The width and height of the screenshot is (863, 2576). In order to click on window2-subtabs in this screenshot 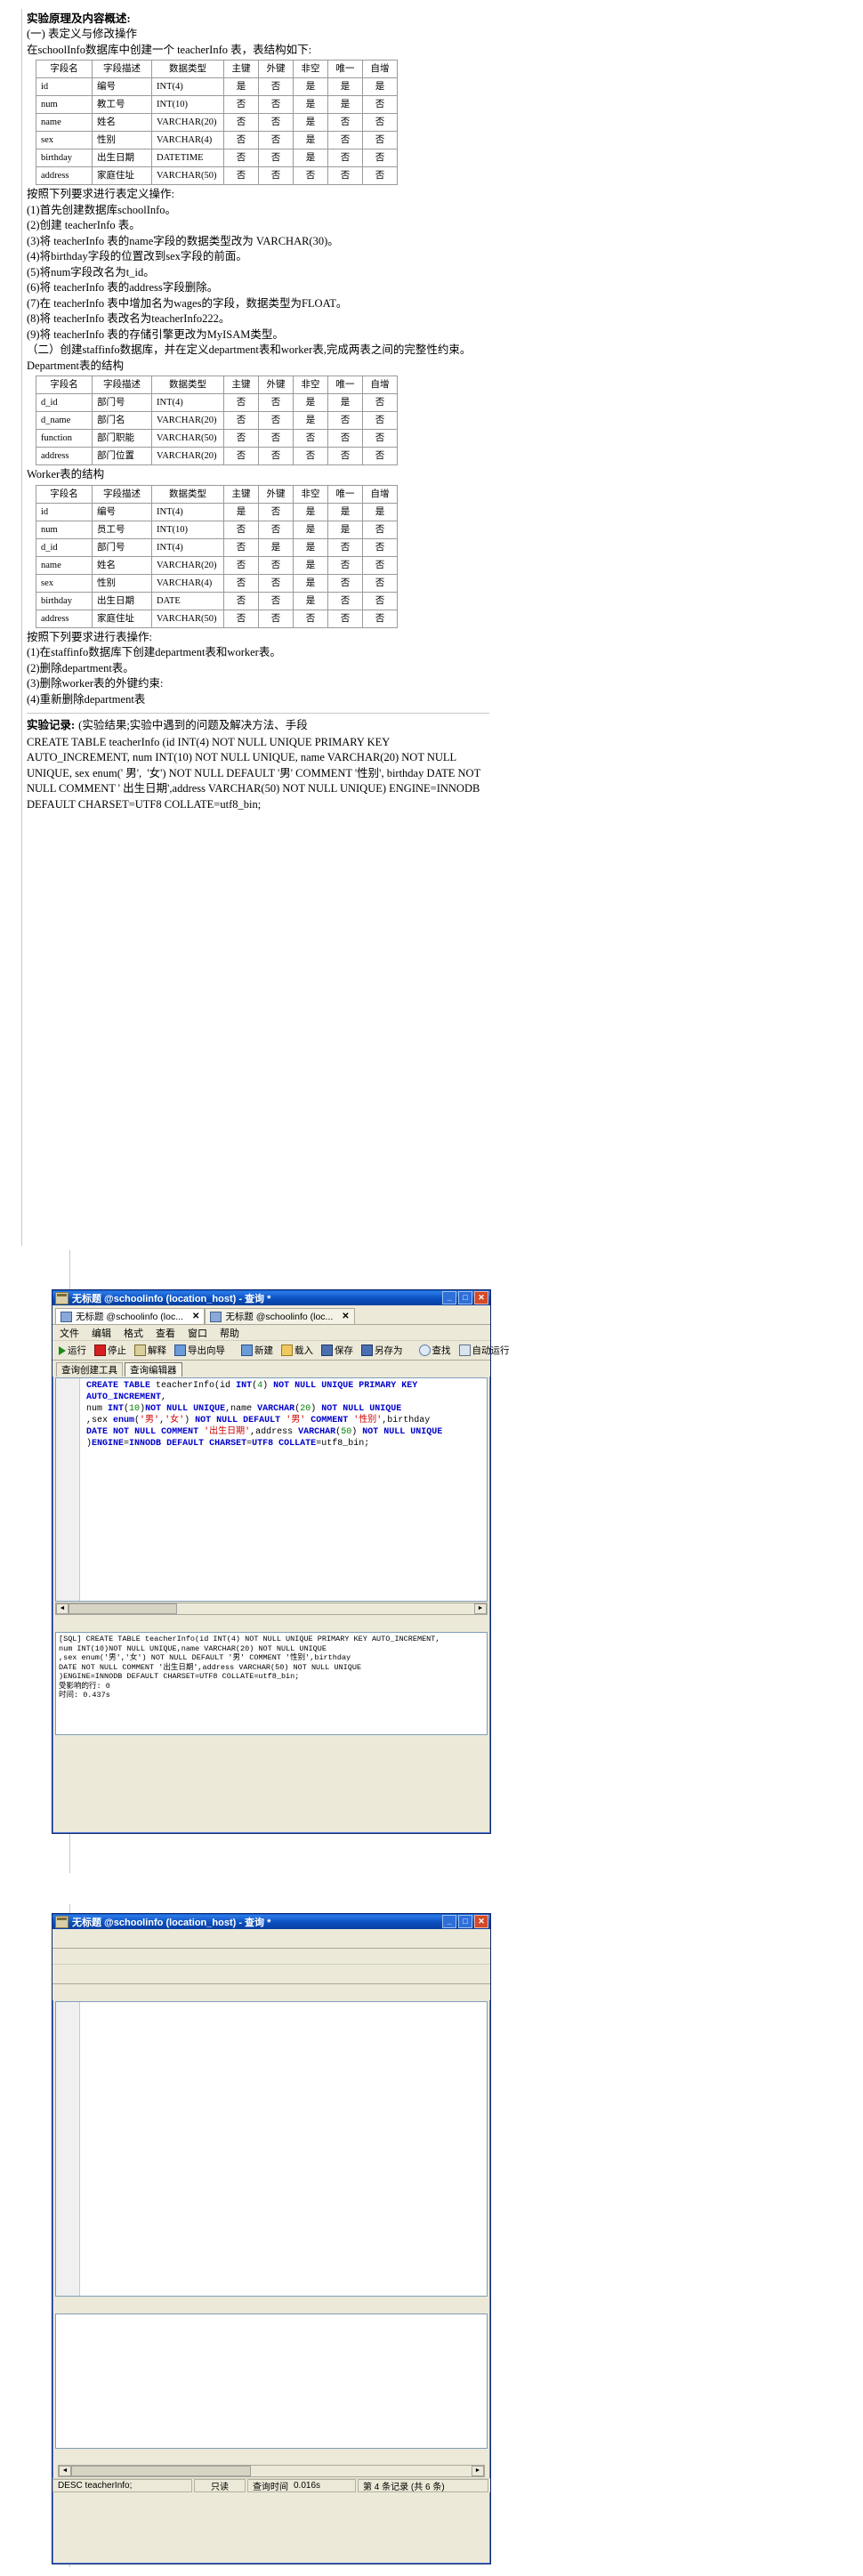, I will do `click(271, 1992)`.